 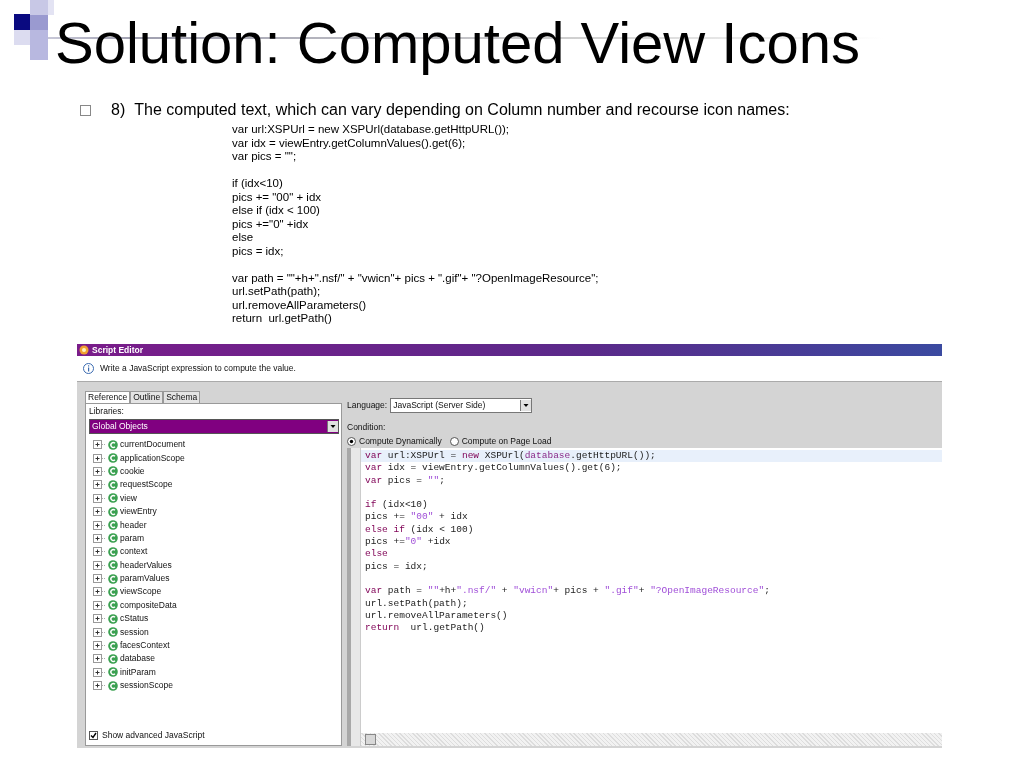 I want to click on tree-item: applicationScope, so click(x=152, y=458).